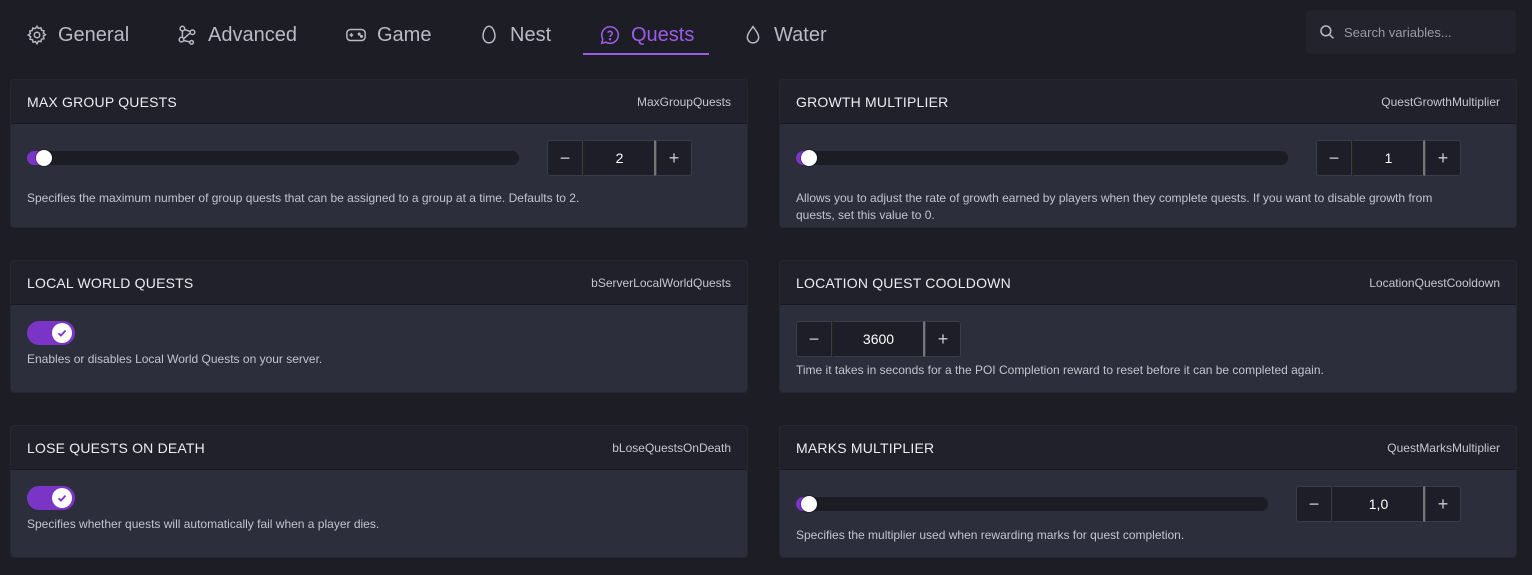 The width and height of the screenshot is (1532, 575). I want to click on tab-game: Game, so click(388, 35).